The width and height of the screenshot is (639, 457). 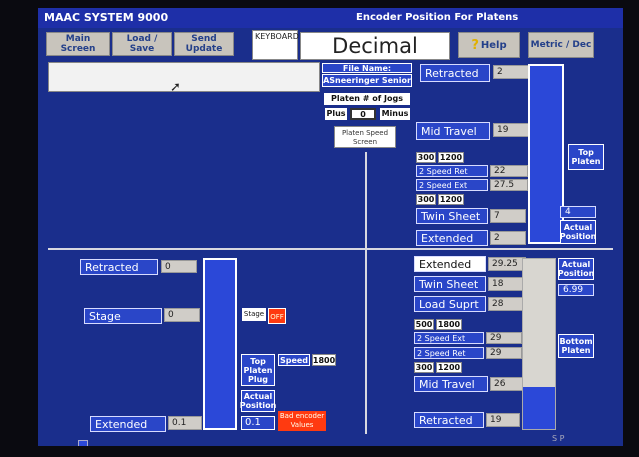 What do you see at coordinates (254, 314) in the screenshot?
I see `stage-toggle-label: Stage` at bounding box center [254, 314].